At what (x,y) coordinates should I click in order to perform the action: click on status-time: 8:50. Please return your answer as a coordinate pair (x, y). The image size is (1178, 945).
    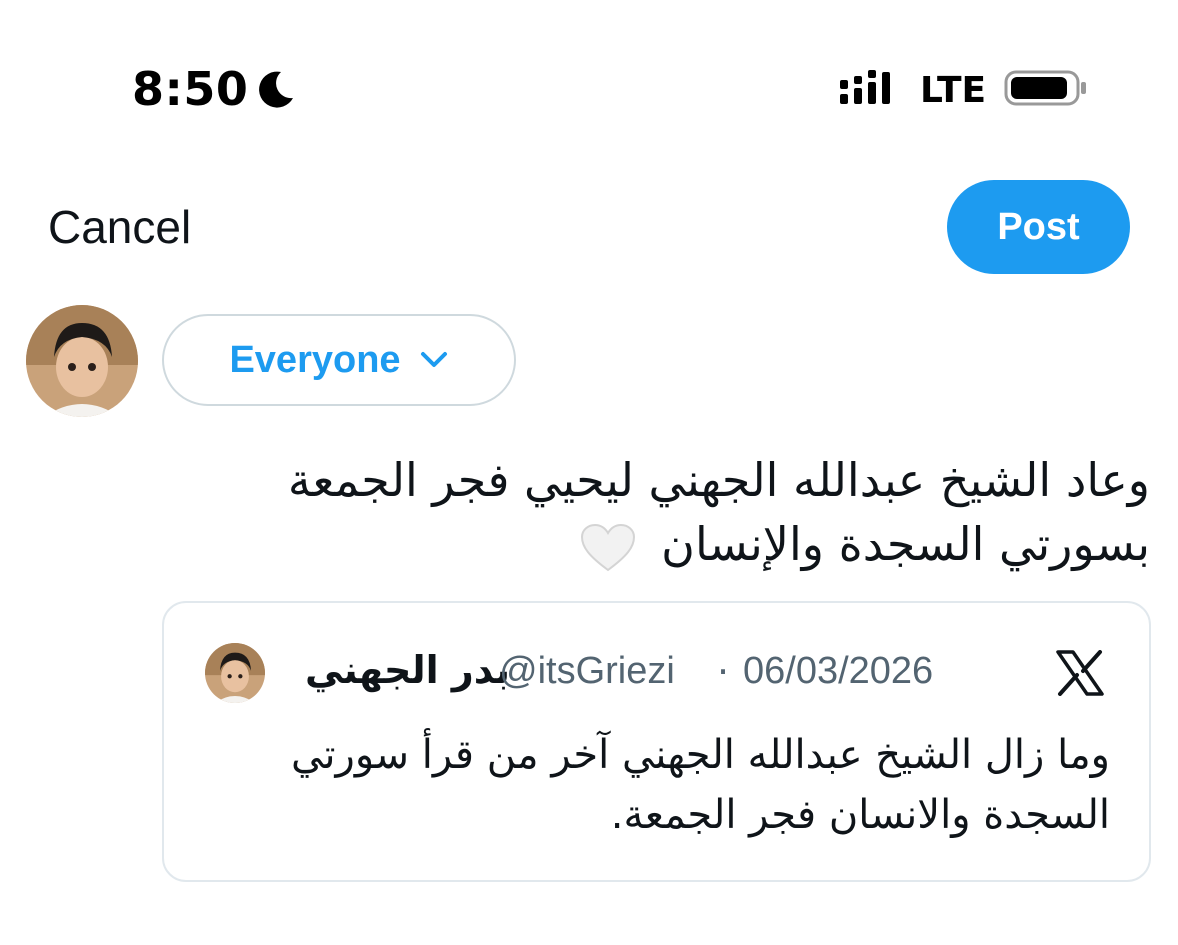
    Looking at the image, I should click on (190, 89).